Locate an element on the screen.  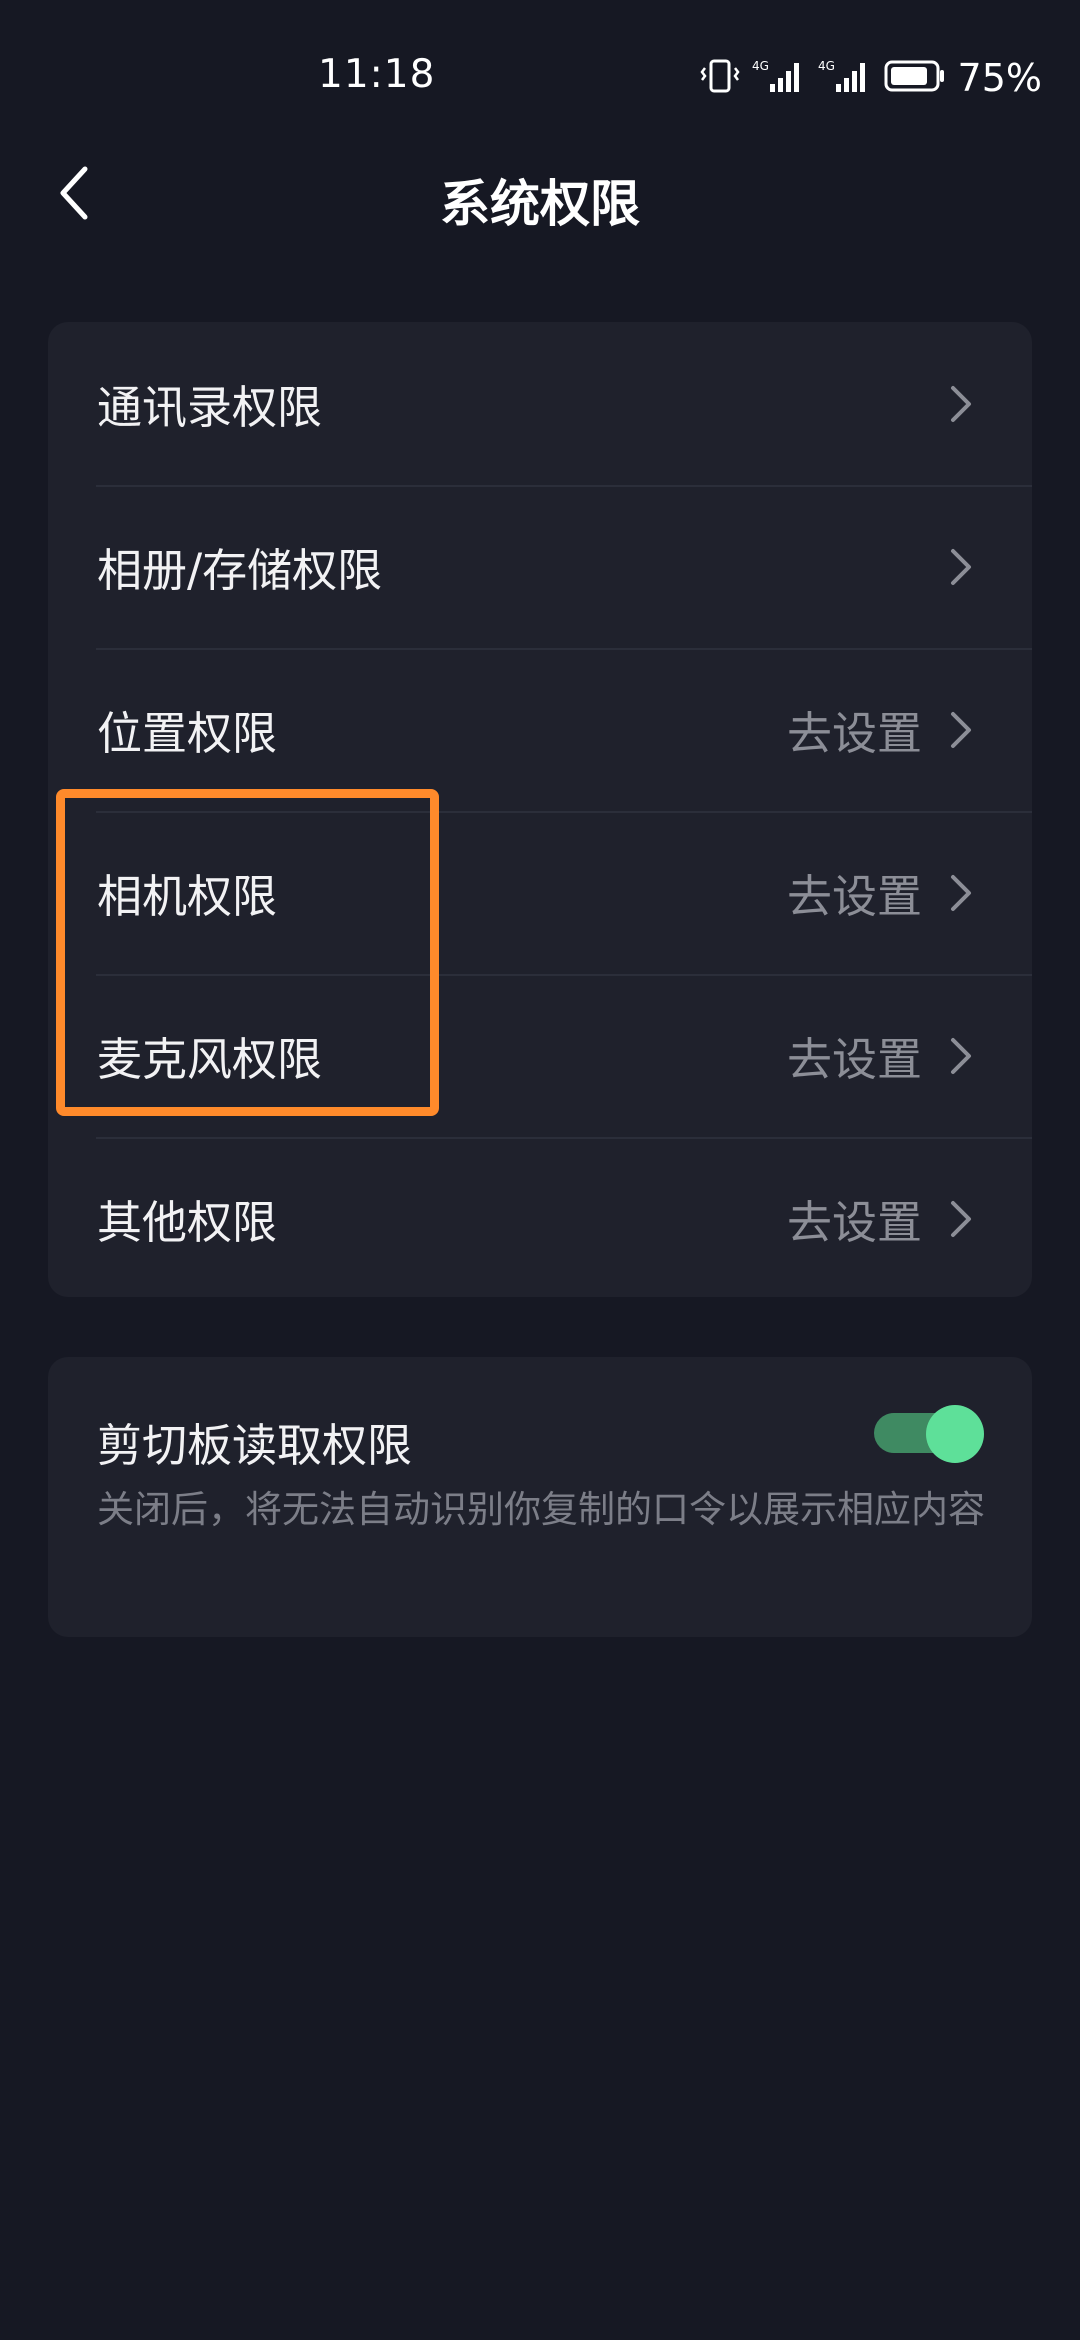
permission-row-album-storage: 相册/存储权限 is located at coordinates (540, 566).